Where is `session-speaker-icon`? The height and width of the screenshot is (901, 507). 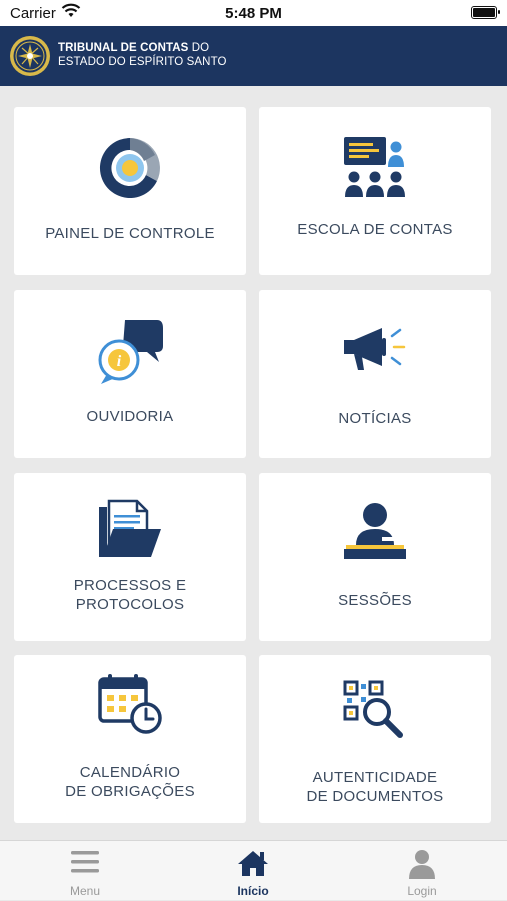 session-speaker-icon is located at coordinates (375, 532).